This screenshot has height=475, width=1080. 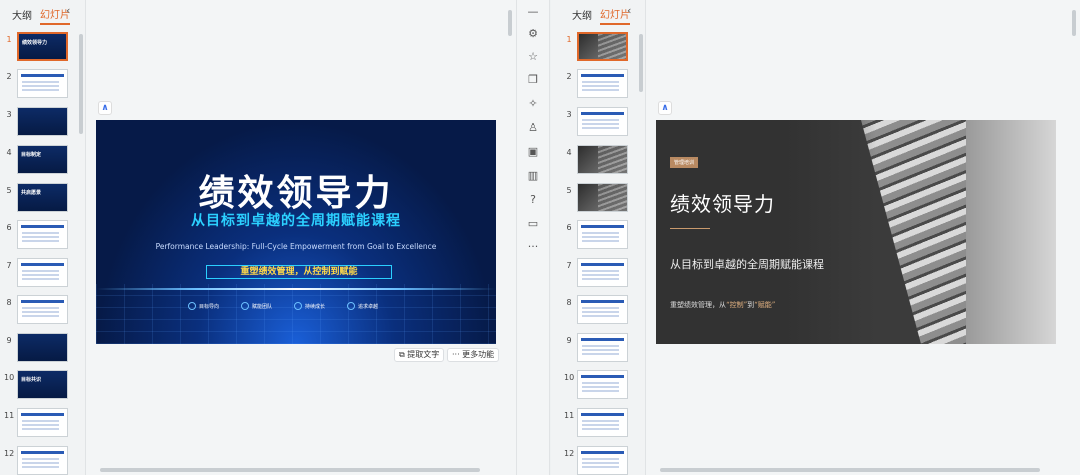 What do you see at coordinates (473, 355) in the screenshot?
I see `more-features-button: ··· 更多功能` at bounding box center [473, 355].